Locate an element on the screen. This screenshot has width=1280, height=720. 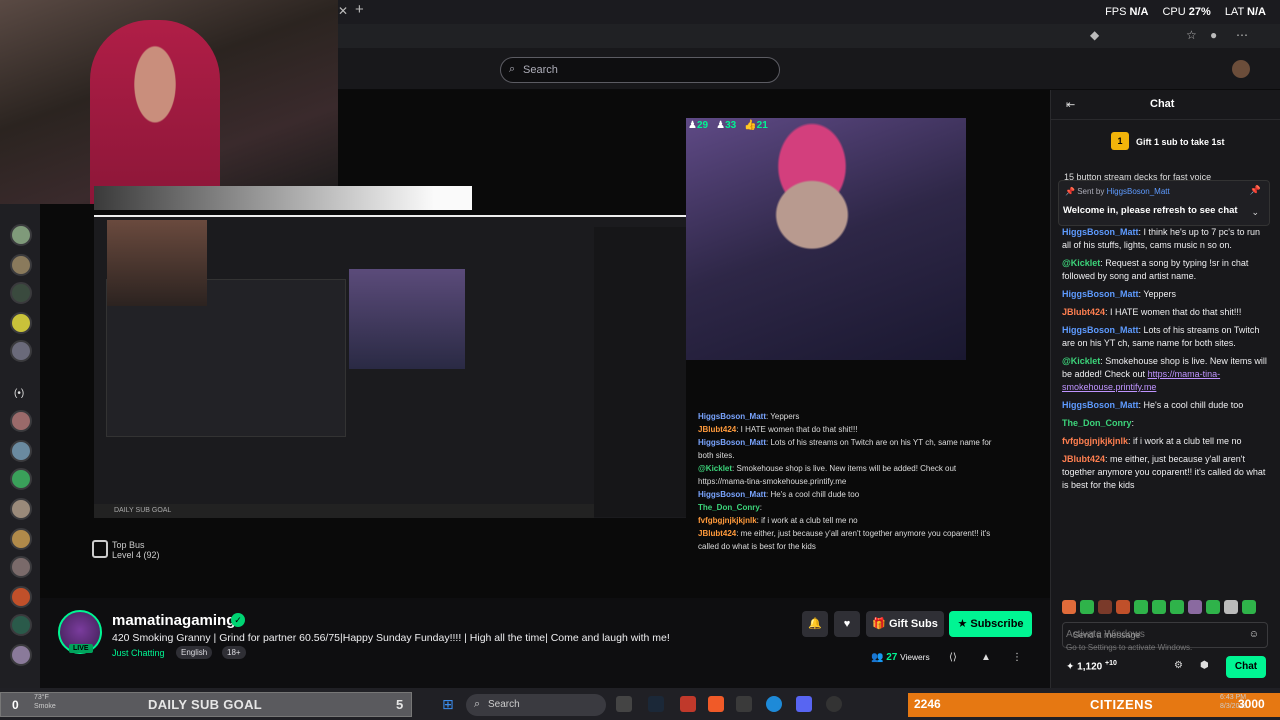
app-icon is located at coordinates (744, 704).